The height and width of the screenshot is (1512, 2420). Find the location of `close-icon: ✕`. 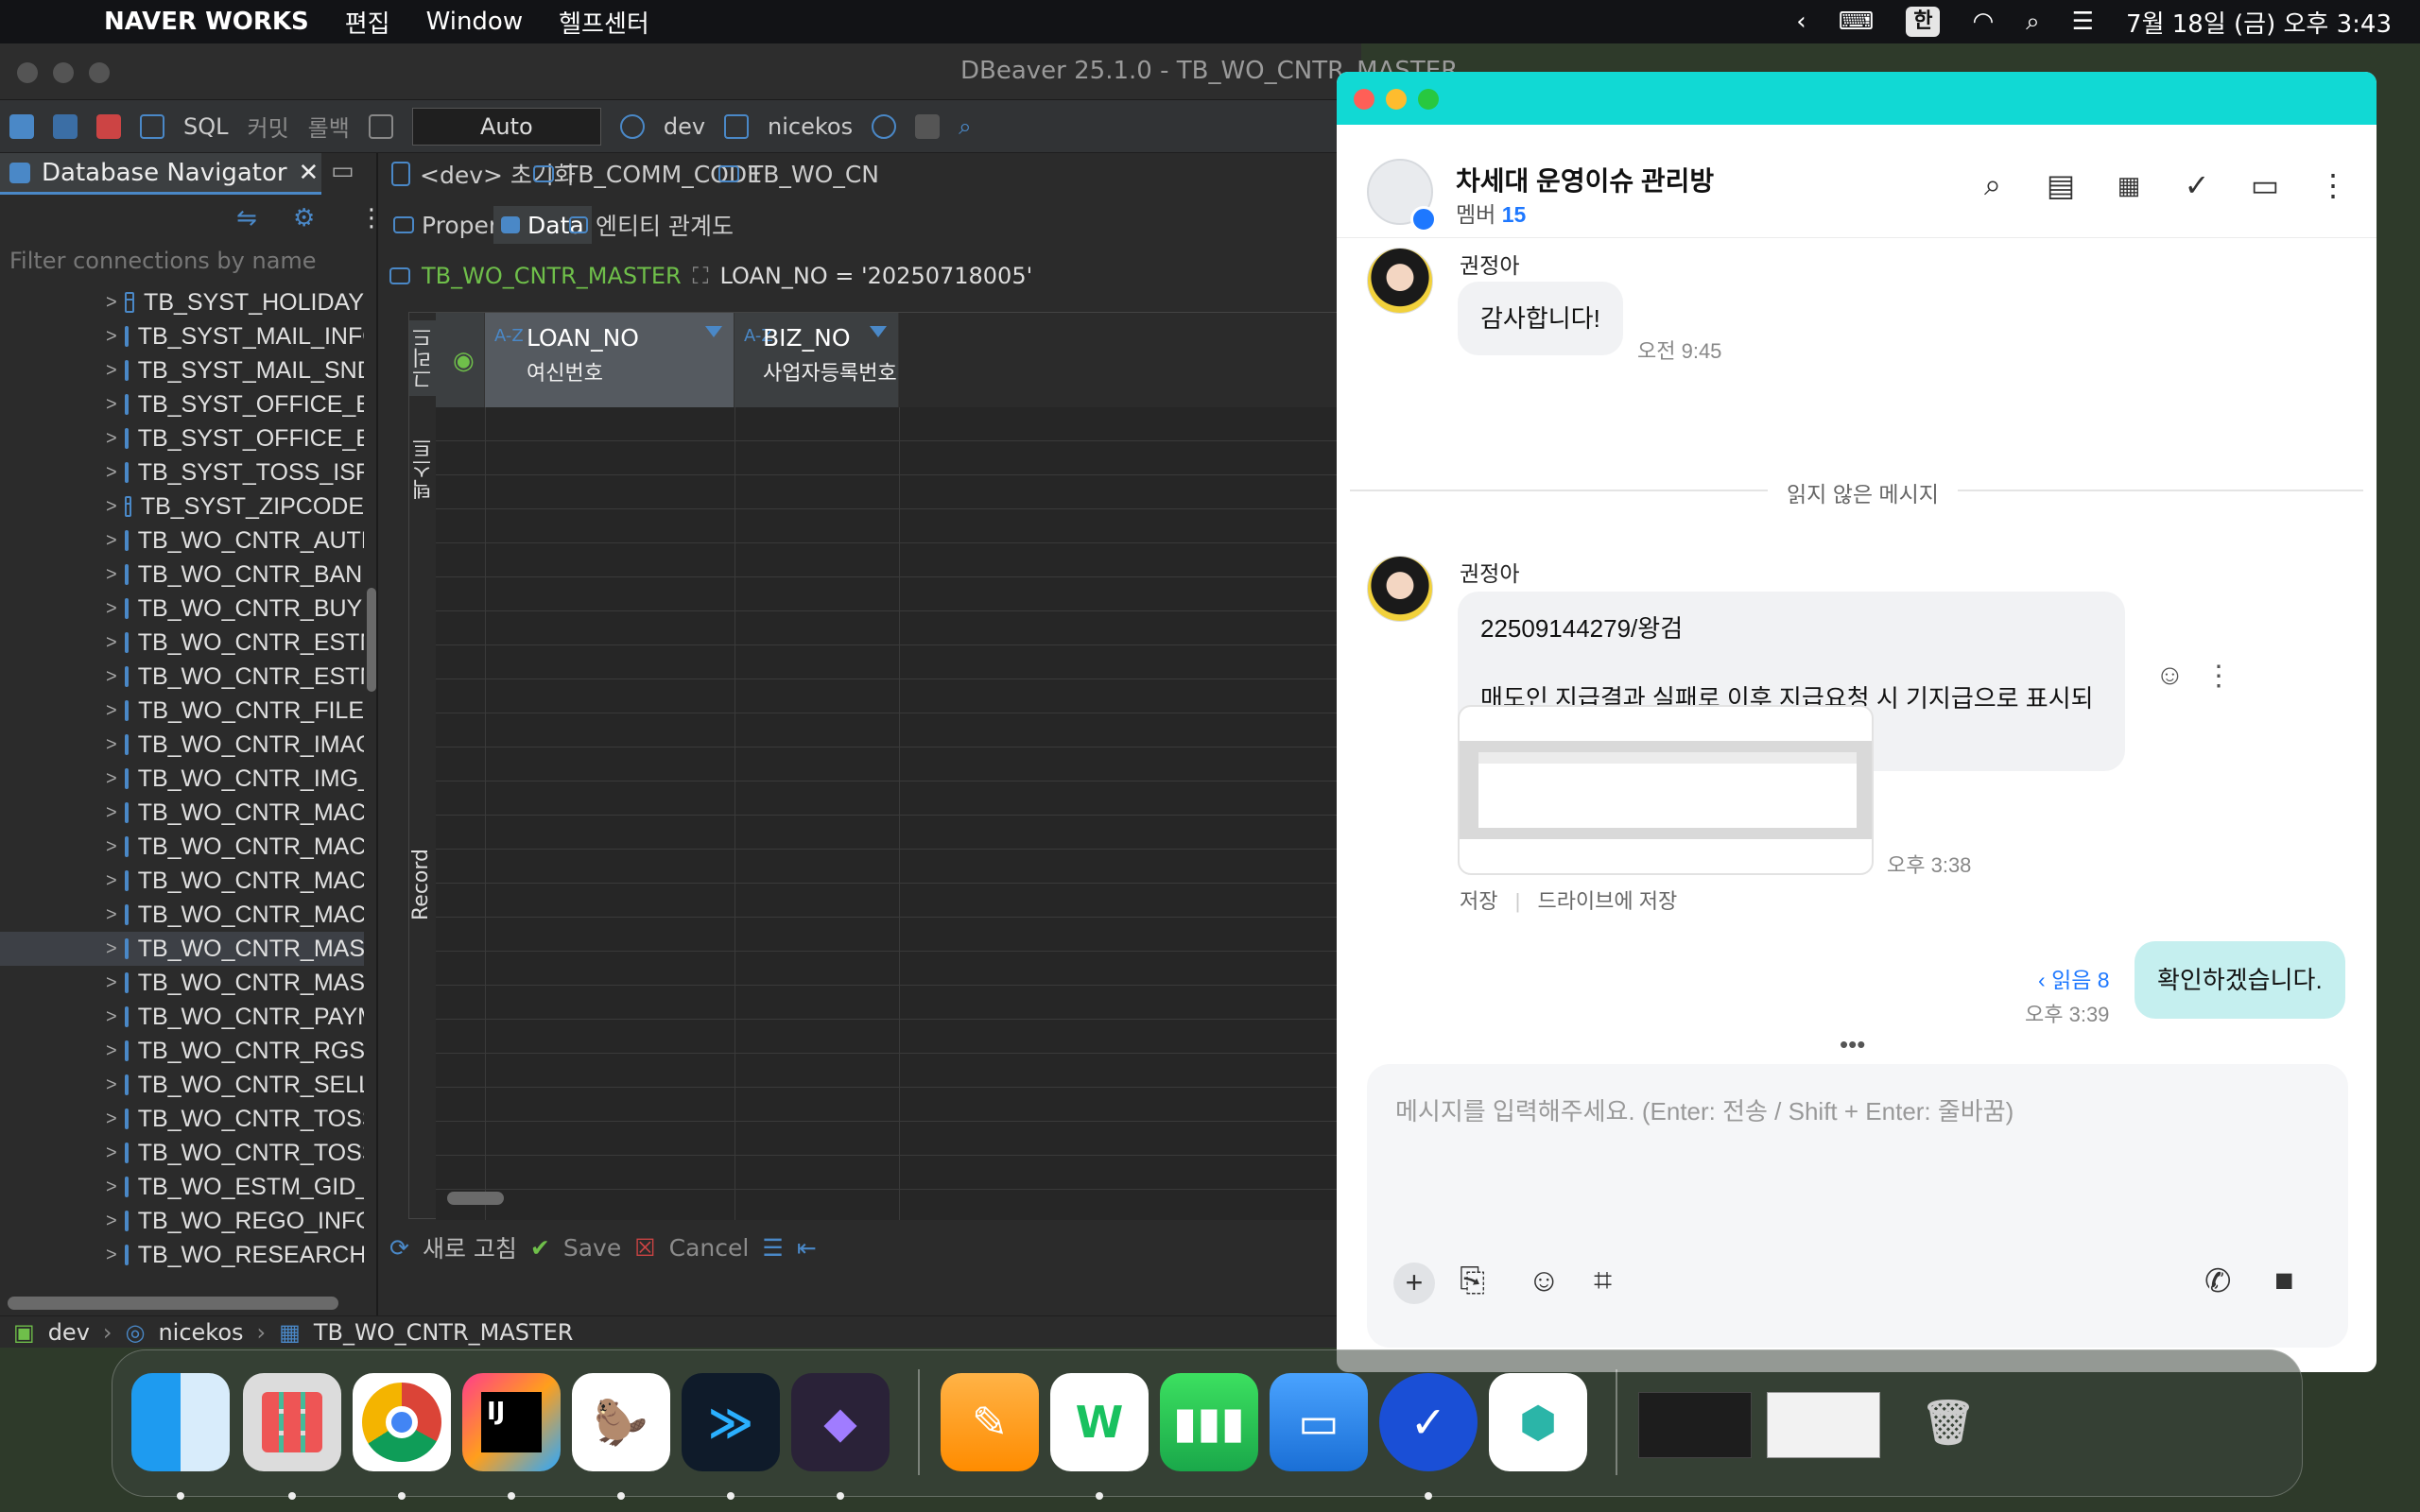

close-icon: ✕ is located at coordinates (309, 173).